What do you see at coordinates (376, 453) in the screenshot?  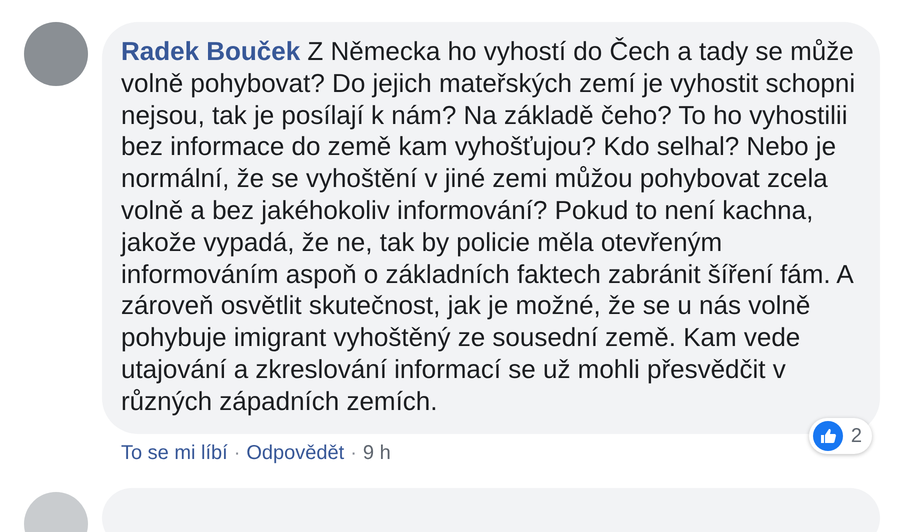 I see `timestamp: 9 h` at bounding box center [376, 453].